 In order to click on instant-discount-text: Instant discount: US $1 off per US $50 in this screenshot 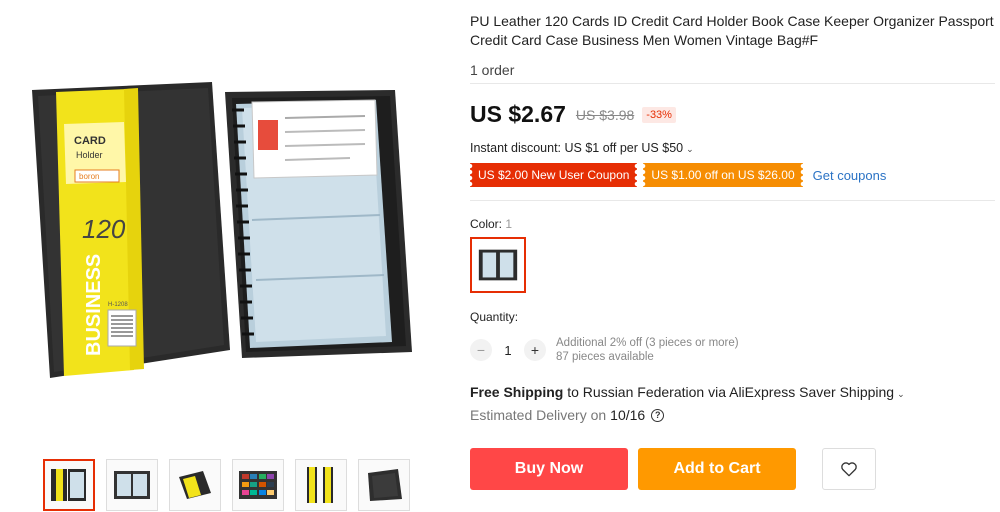, I will do `click(577, 148)`.